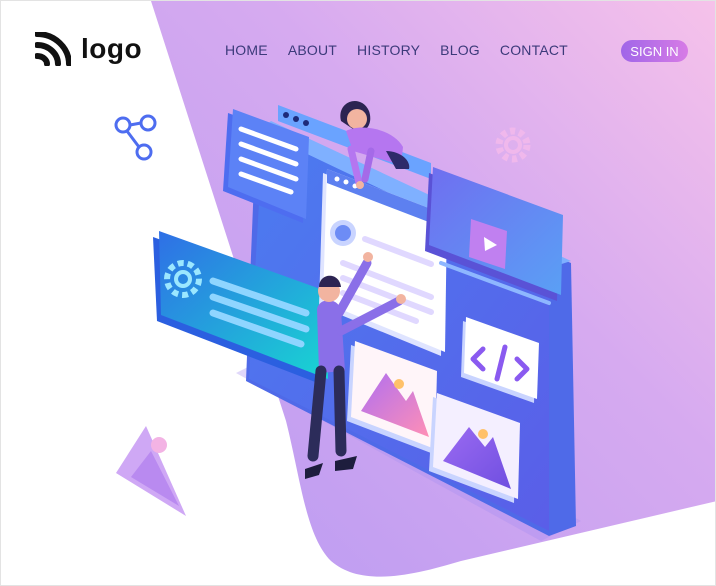 This screenshot has width=716, height=586. Describe the element at coordinates (135, 137) in the screenshot. I see `share-icon` at that location.